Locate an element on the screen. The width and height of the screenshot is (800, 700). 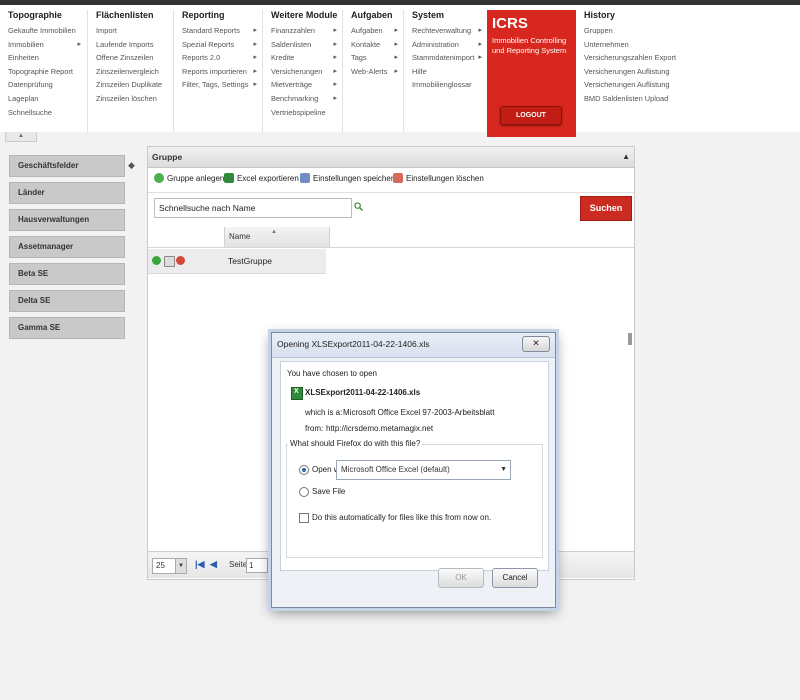
column-header-label: Name is located at coordinates (240, 236).